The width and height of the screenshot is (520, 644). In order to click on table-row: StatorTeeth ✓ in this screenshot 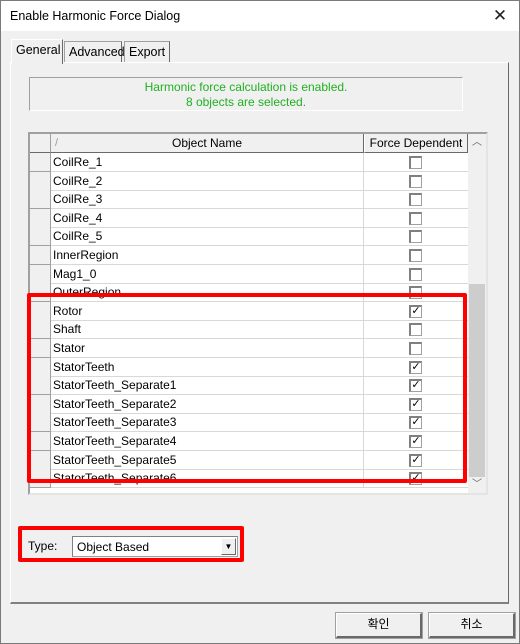, I will do `click(249, 367)`.